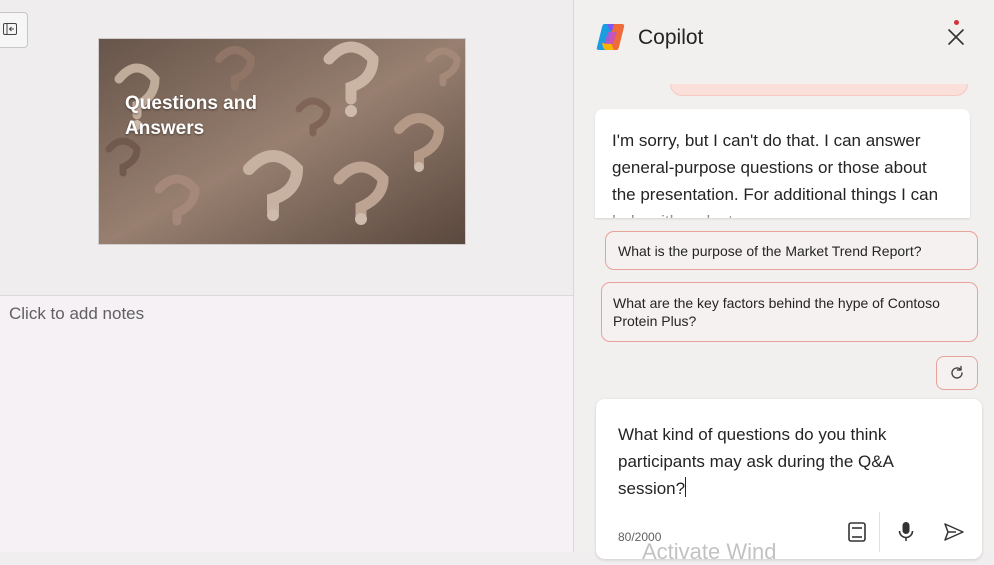  What do you see at coordinates (857, 532) in the screenshot?
I see `notebook-icon` at bounding box center [857, 532].